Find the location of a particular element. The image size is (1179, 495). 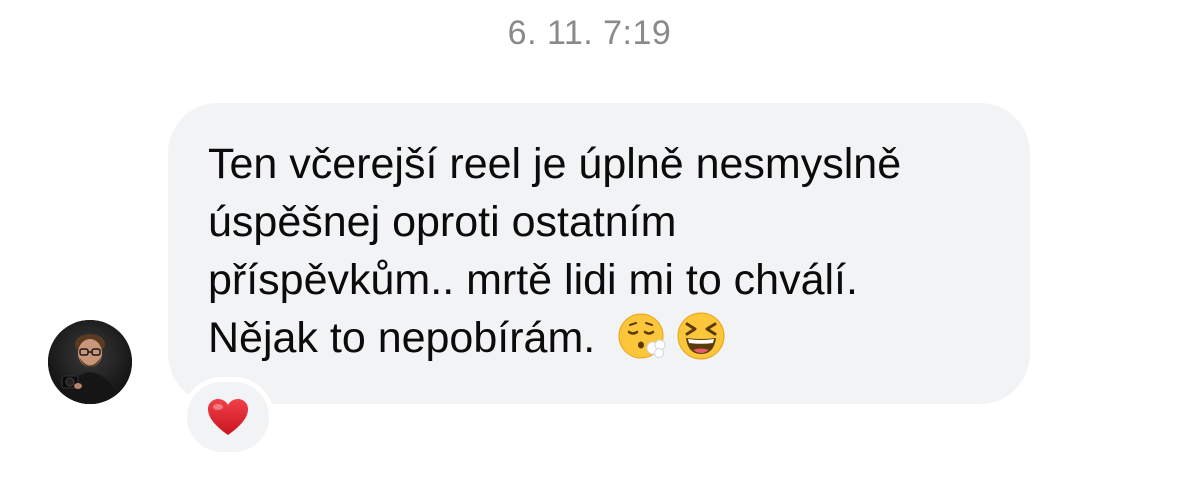

profile-photo-icon is located at coordinates (90, 362).